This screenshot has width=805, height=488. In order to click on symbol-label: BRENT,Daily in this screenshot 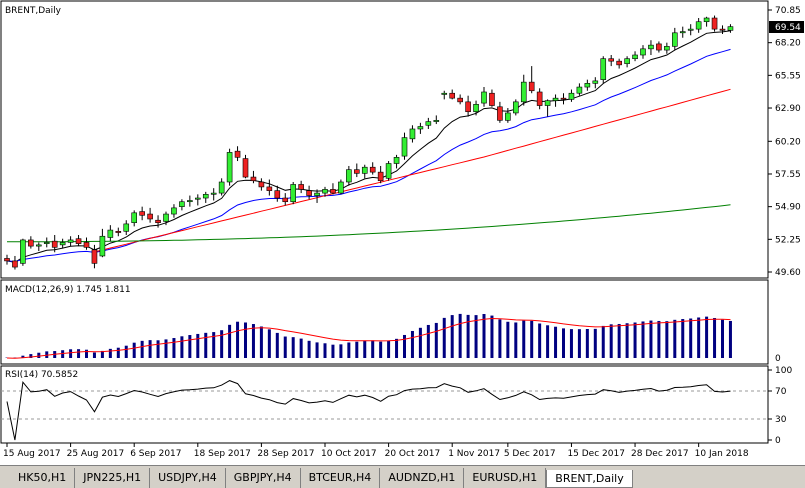, I will do `click(33, 11)`.